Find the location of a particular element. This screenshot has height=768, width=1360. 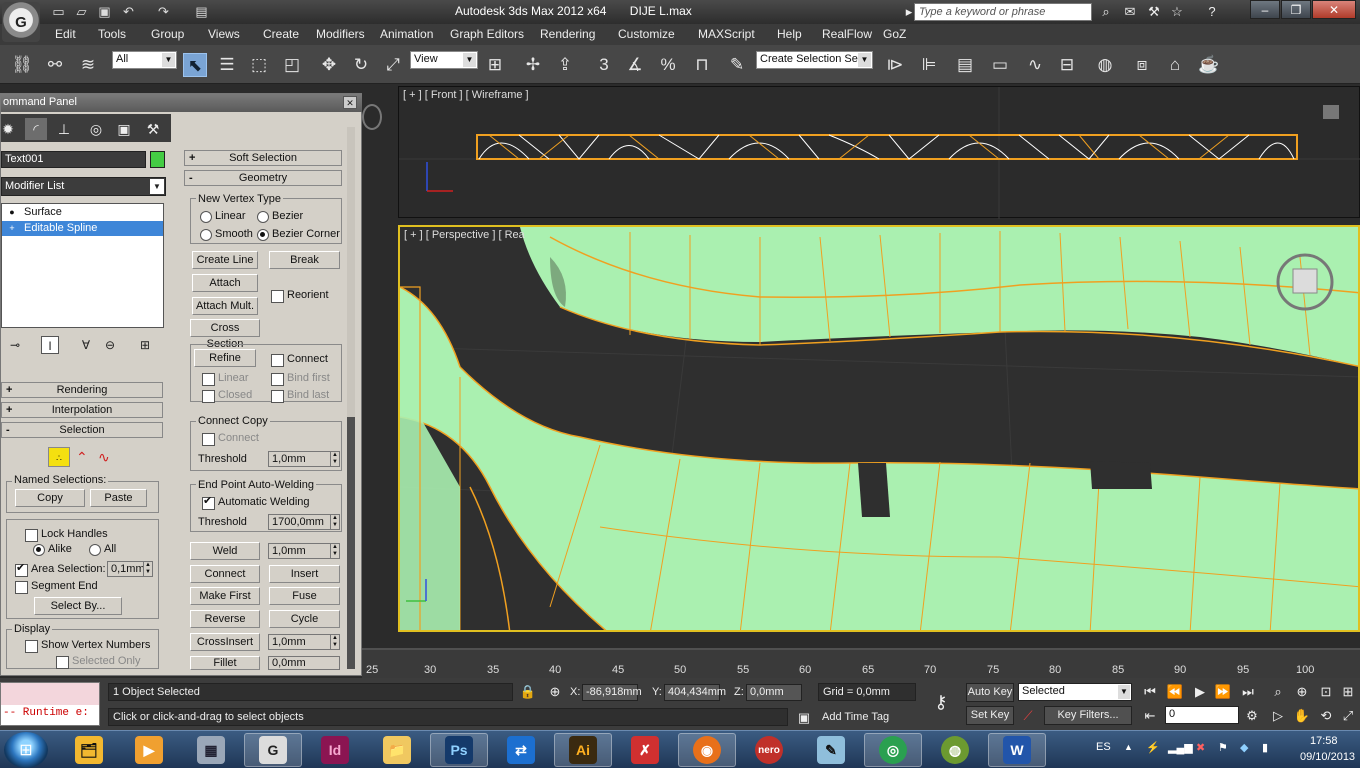

connect-copy-threshold-spinner: 1,0mm ▲ ▼ is located at coordinates (304, 459).